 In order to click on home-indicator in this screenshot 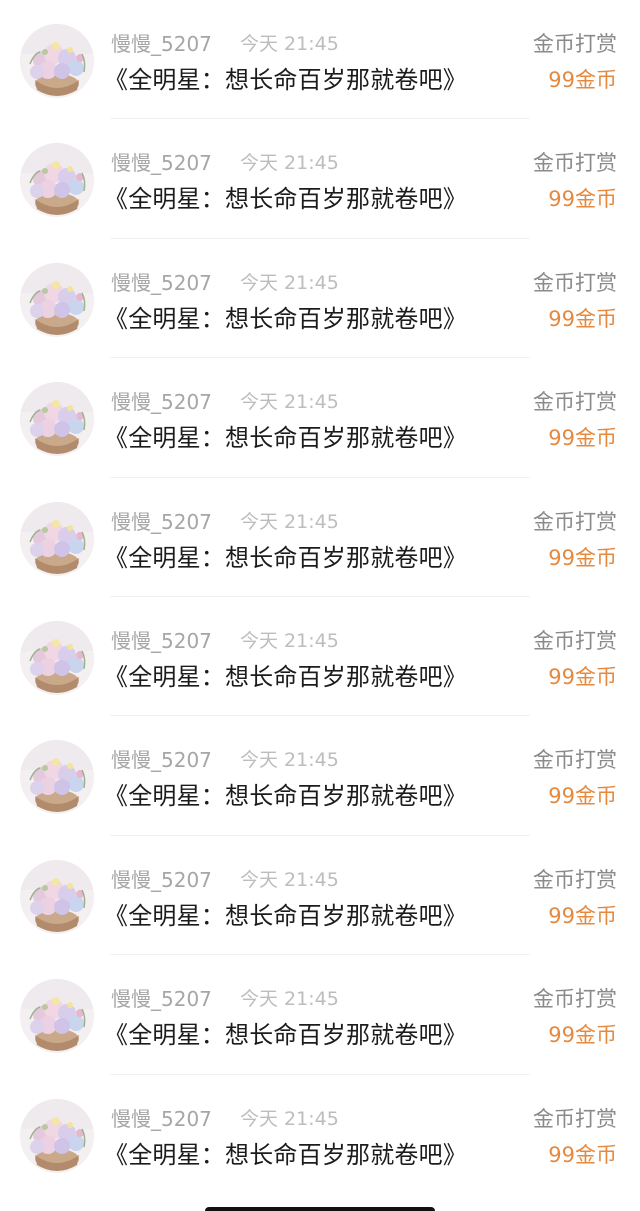, I will do `click(320, 1209)`.